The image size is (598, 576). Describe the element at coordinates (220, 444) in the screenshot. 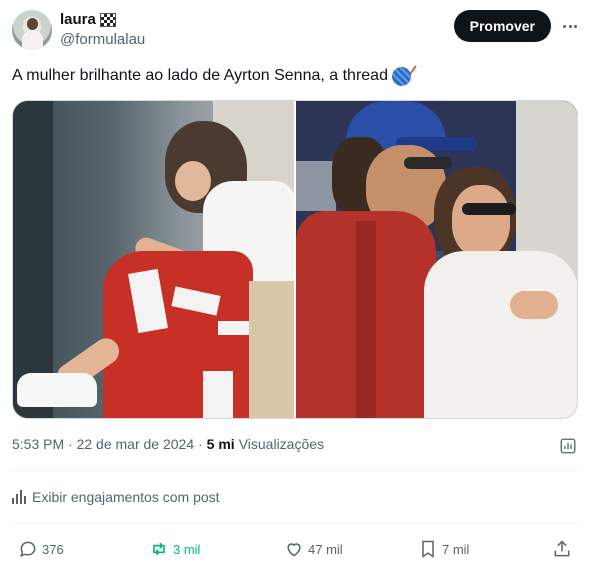

I see `views-count: 5 mi` at that location.